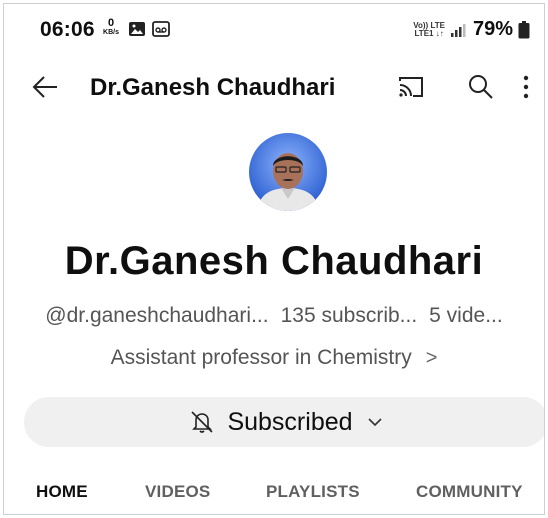  What do you see at coordinates (202, 422) in the screenshot?
I see `bell-off-icon` at bounding box center [202, 422].